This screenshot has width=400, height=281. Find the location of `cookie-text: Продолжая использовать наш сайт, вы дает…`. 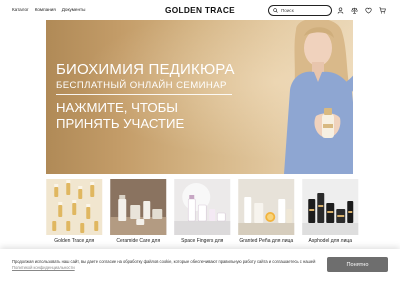

cookie-text: Продолжая использовать наш сайт, вы дает… is located at coordinates (164, 261).